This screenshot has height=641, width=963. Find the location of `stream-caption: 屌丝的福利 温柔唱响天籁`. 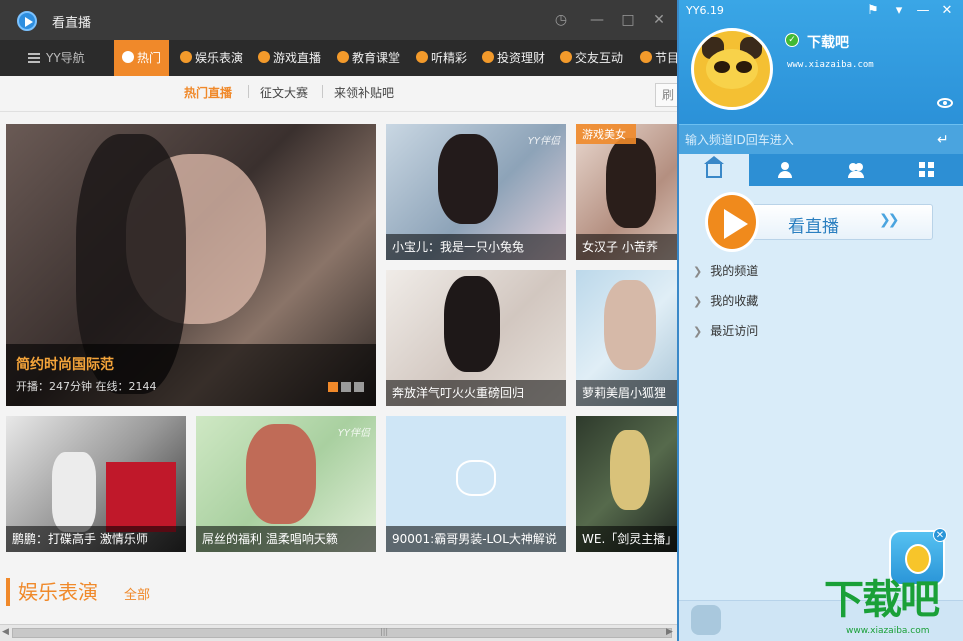

stream-caption: 屌丝的福利 温柔唱响天籁 is located at coordinates (286, 539).